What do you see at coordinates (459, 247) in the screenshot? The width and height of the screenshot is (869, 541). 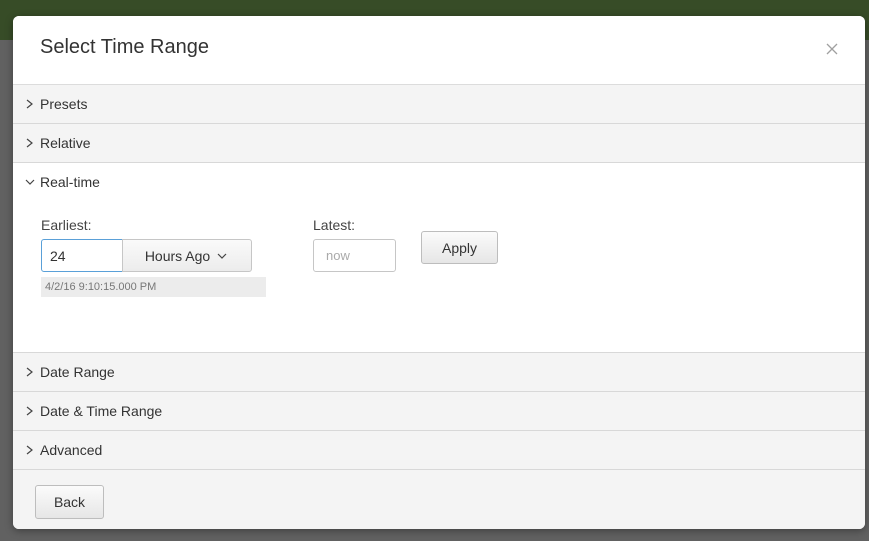 I see `apply-button: Apply` at bounding box center [459, 247].